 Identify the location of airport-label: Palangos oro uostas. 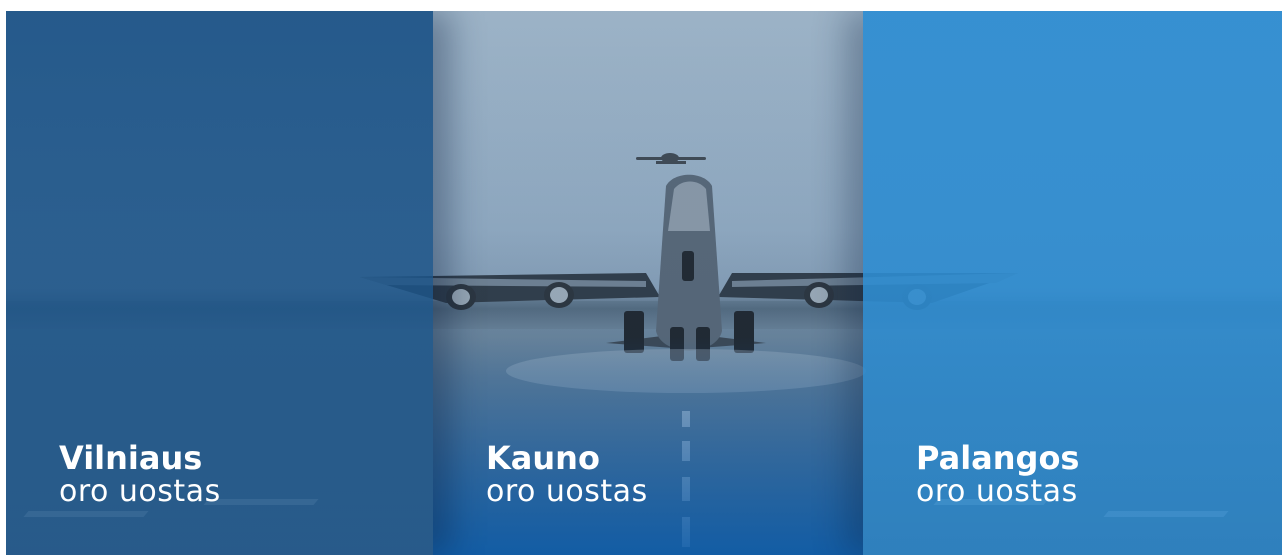
(997, 475).